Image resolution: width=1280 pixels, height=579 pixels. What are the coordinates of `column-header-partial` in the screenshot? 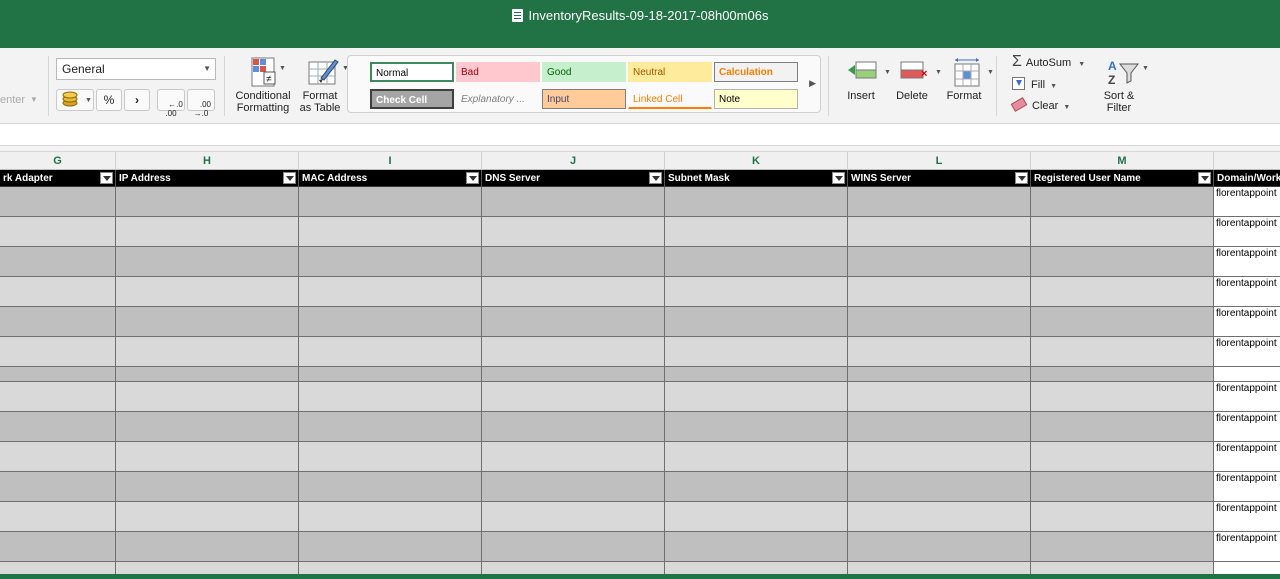 It's located at (1247, 161).